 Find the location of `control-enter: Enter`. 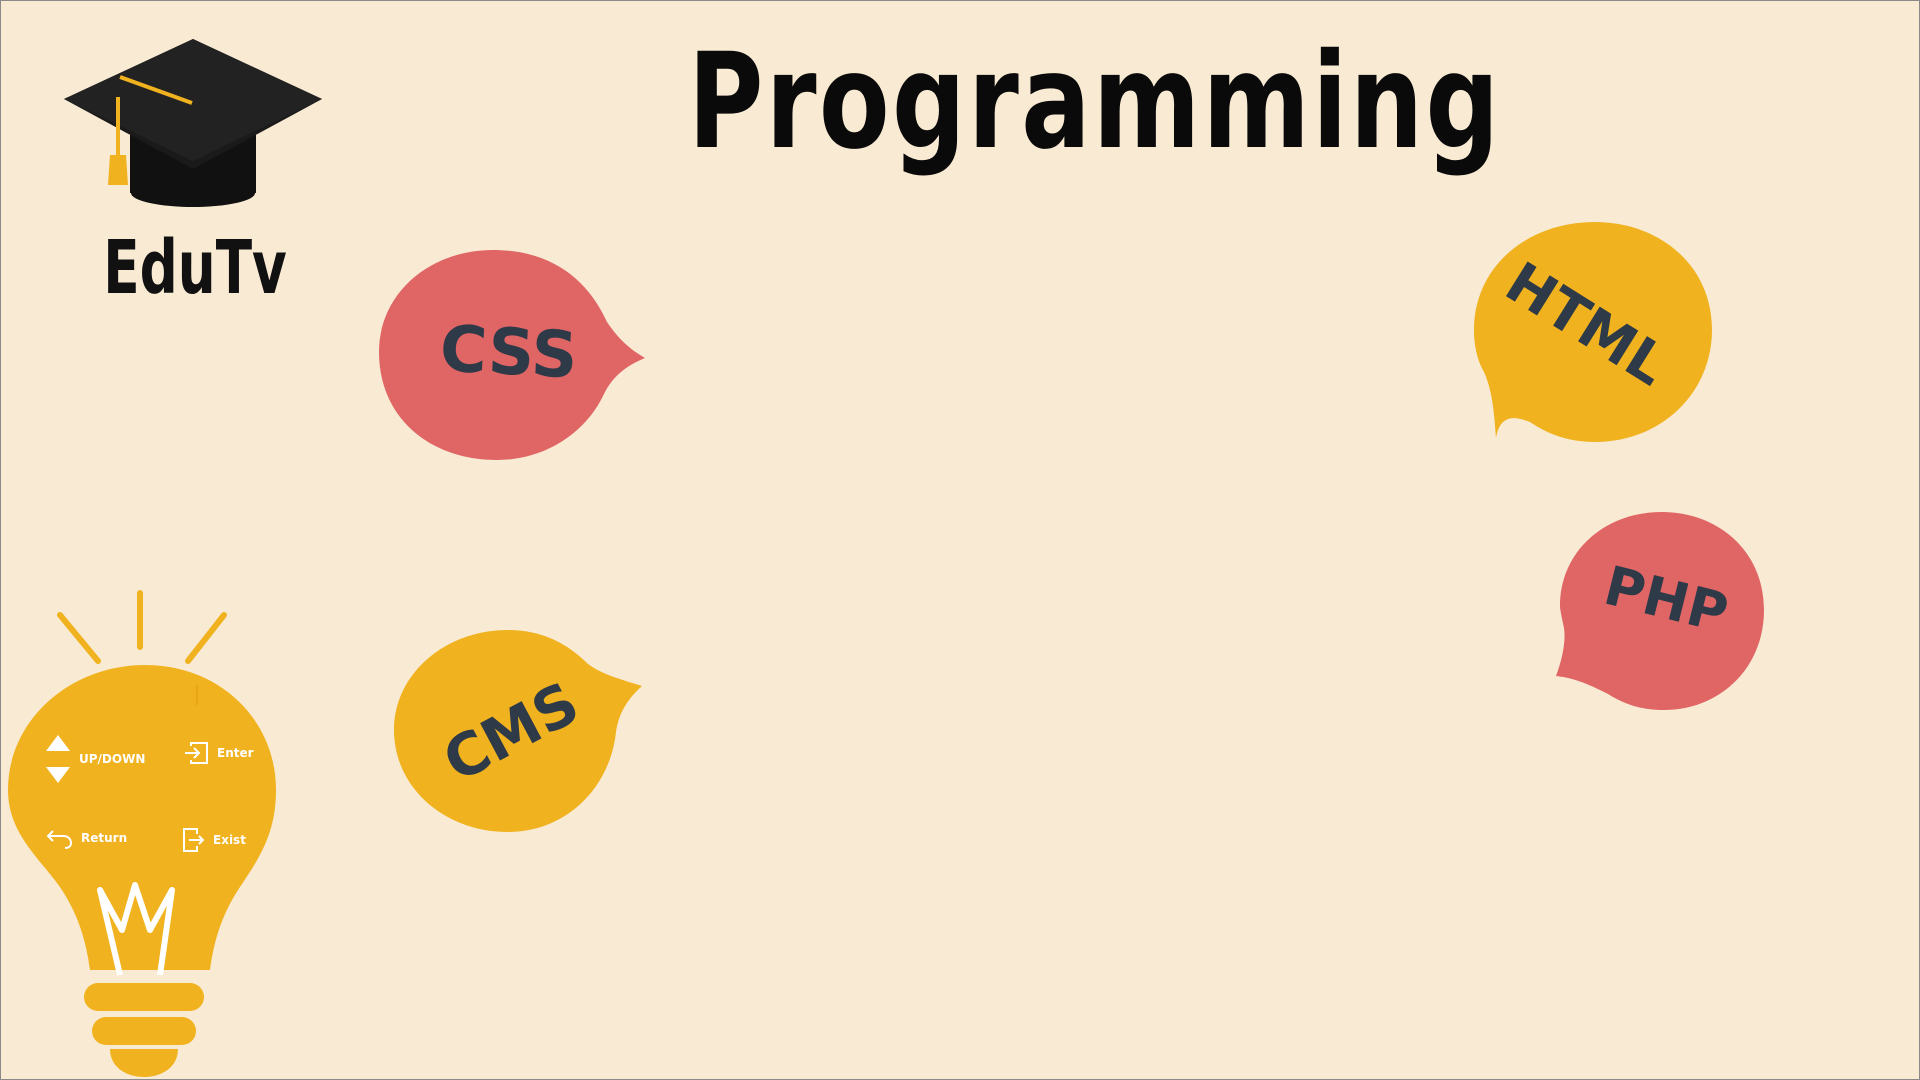

control-enter: Enter is located at coordinates (218, 753).